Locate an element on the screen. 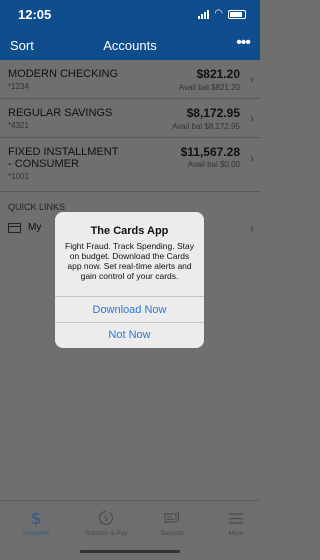  account-available-balance: Avail bal $821.20 is located at coordinates (209, 87).